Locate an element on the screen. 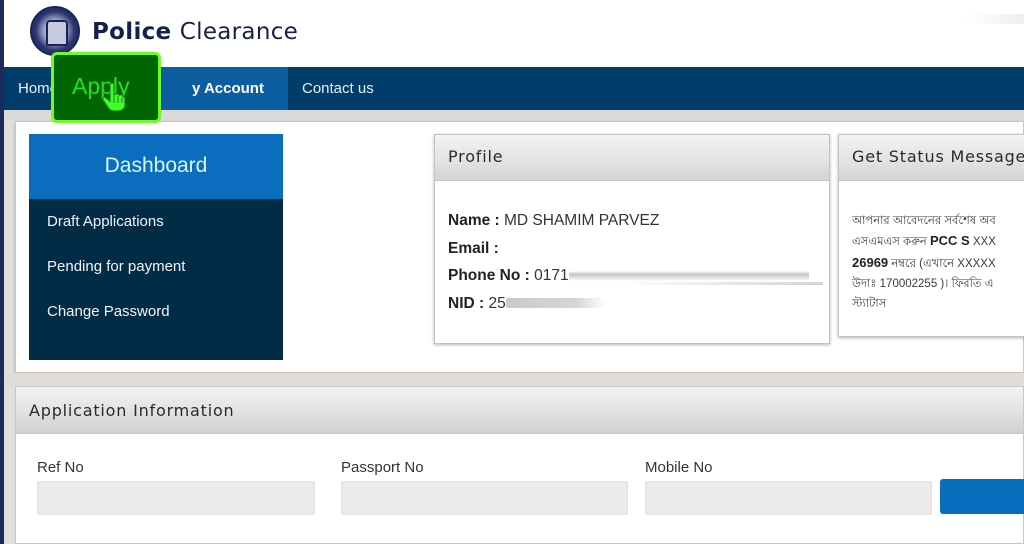 The width and height of the screenshot is (1024, 544). profile-phone-label: Phone No : is located at coordinates (489, 275).